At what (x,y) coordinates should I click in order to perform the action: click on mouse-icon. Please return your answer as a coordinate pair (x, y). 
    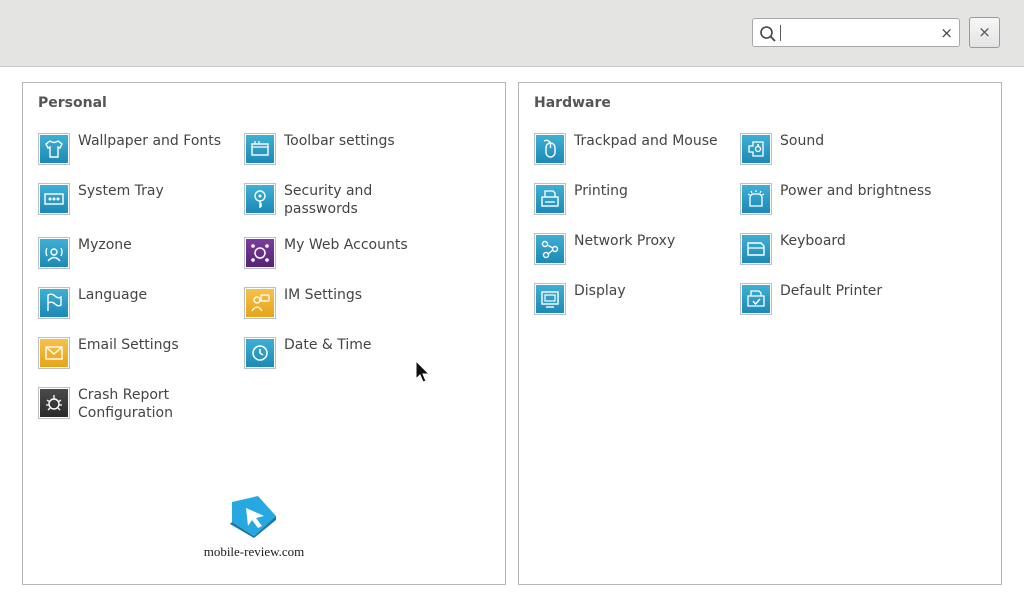
    Looking at the image, I should click on (550, 149).